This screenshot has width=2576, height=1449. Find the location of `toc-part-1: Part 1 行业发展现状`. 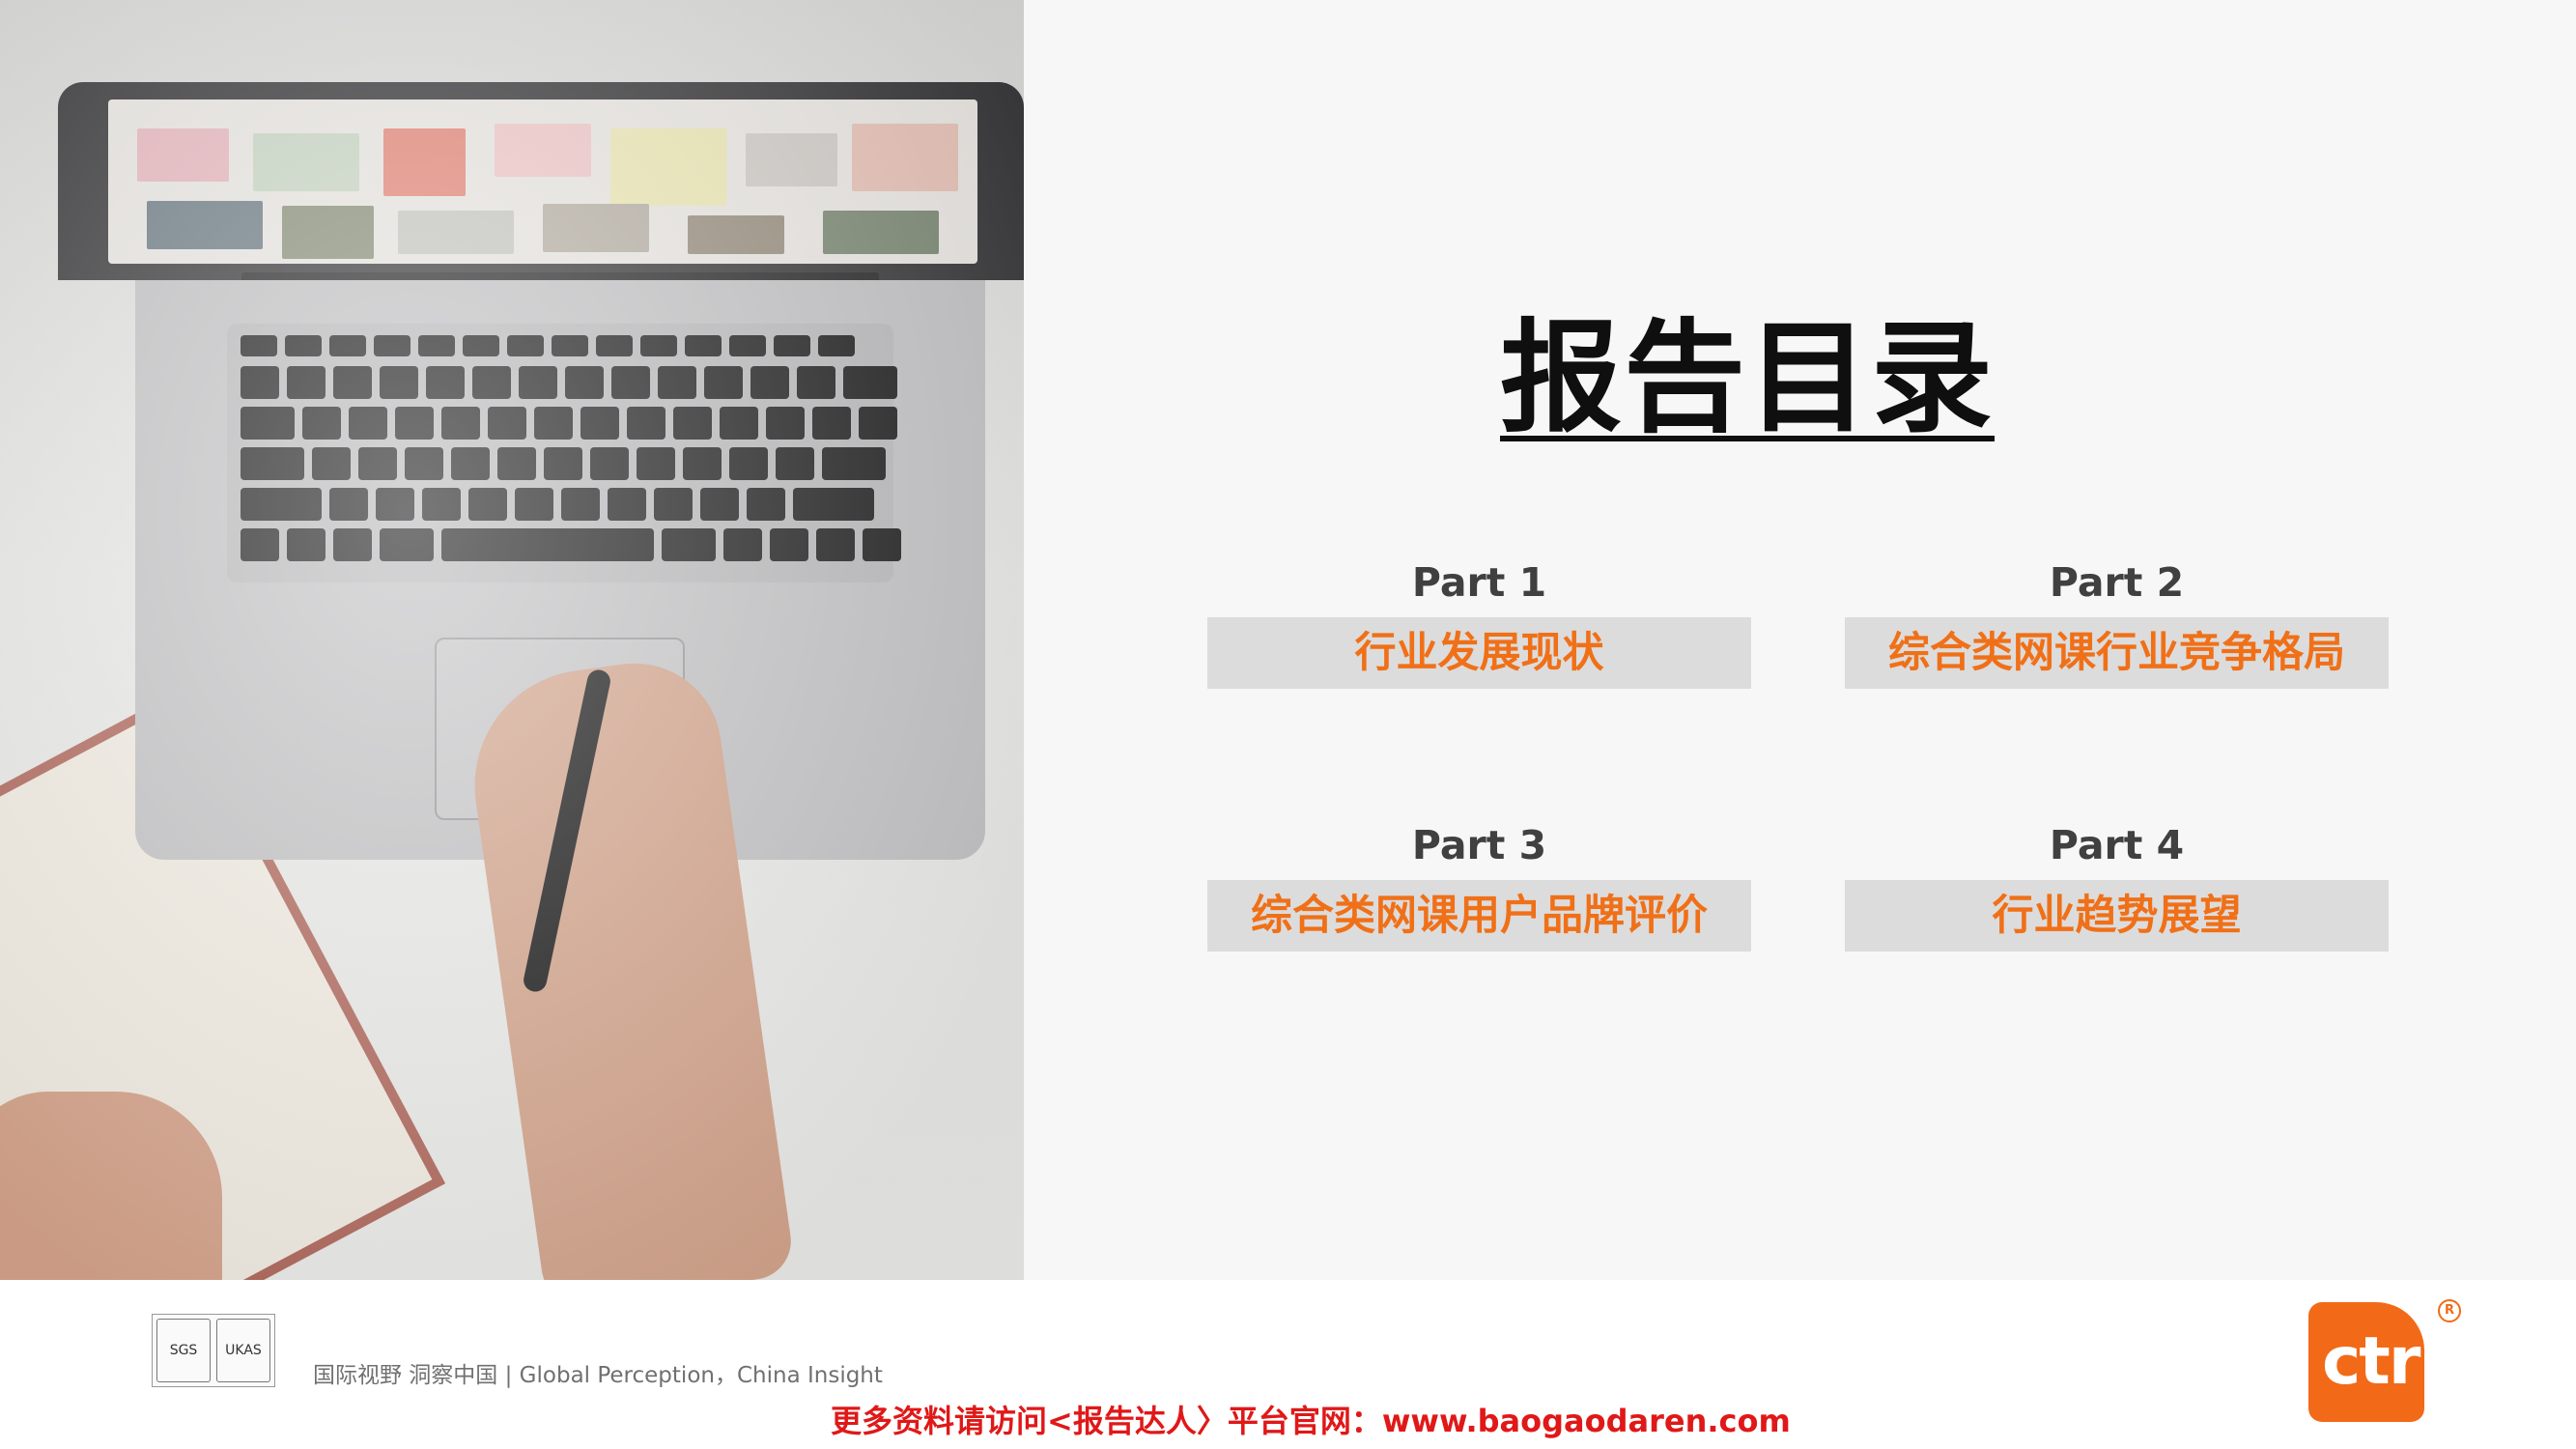

toc-part-1: Part 1 行业发展现状 is located at coordinates (1479, 622).